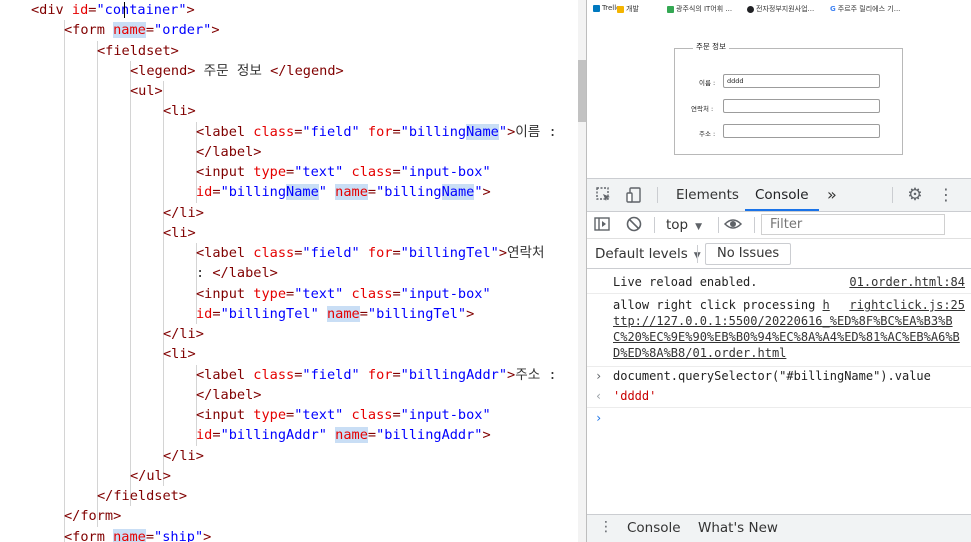 This screenshot has height=542, width=971. I want to click on devtools-tabbar: Elements Console » ⚙ ⋮, so click(779, 195).